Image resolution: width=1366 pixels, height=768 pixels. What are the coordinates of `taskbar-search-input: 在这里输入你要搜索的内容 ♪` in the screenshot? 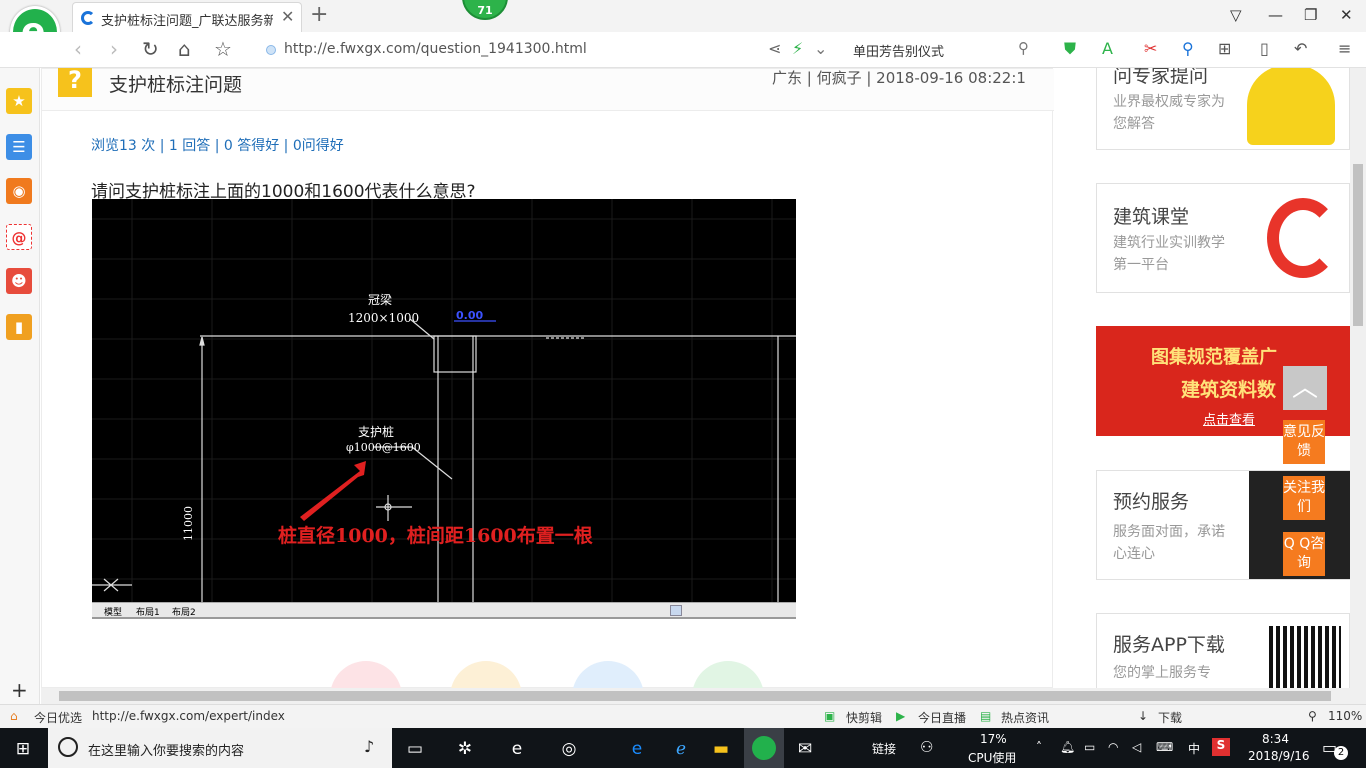 It's located at (220, 748).